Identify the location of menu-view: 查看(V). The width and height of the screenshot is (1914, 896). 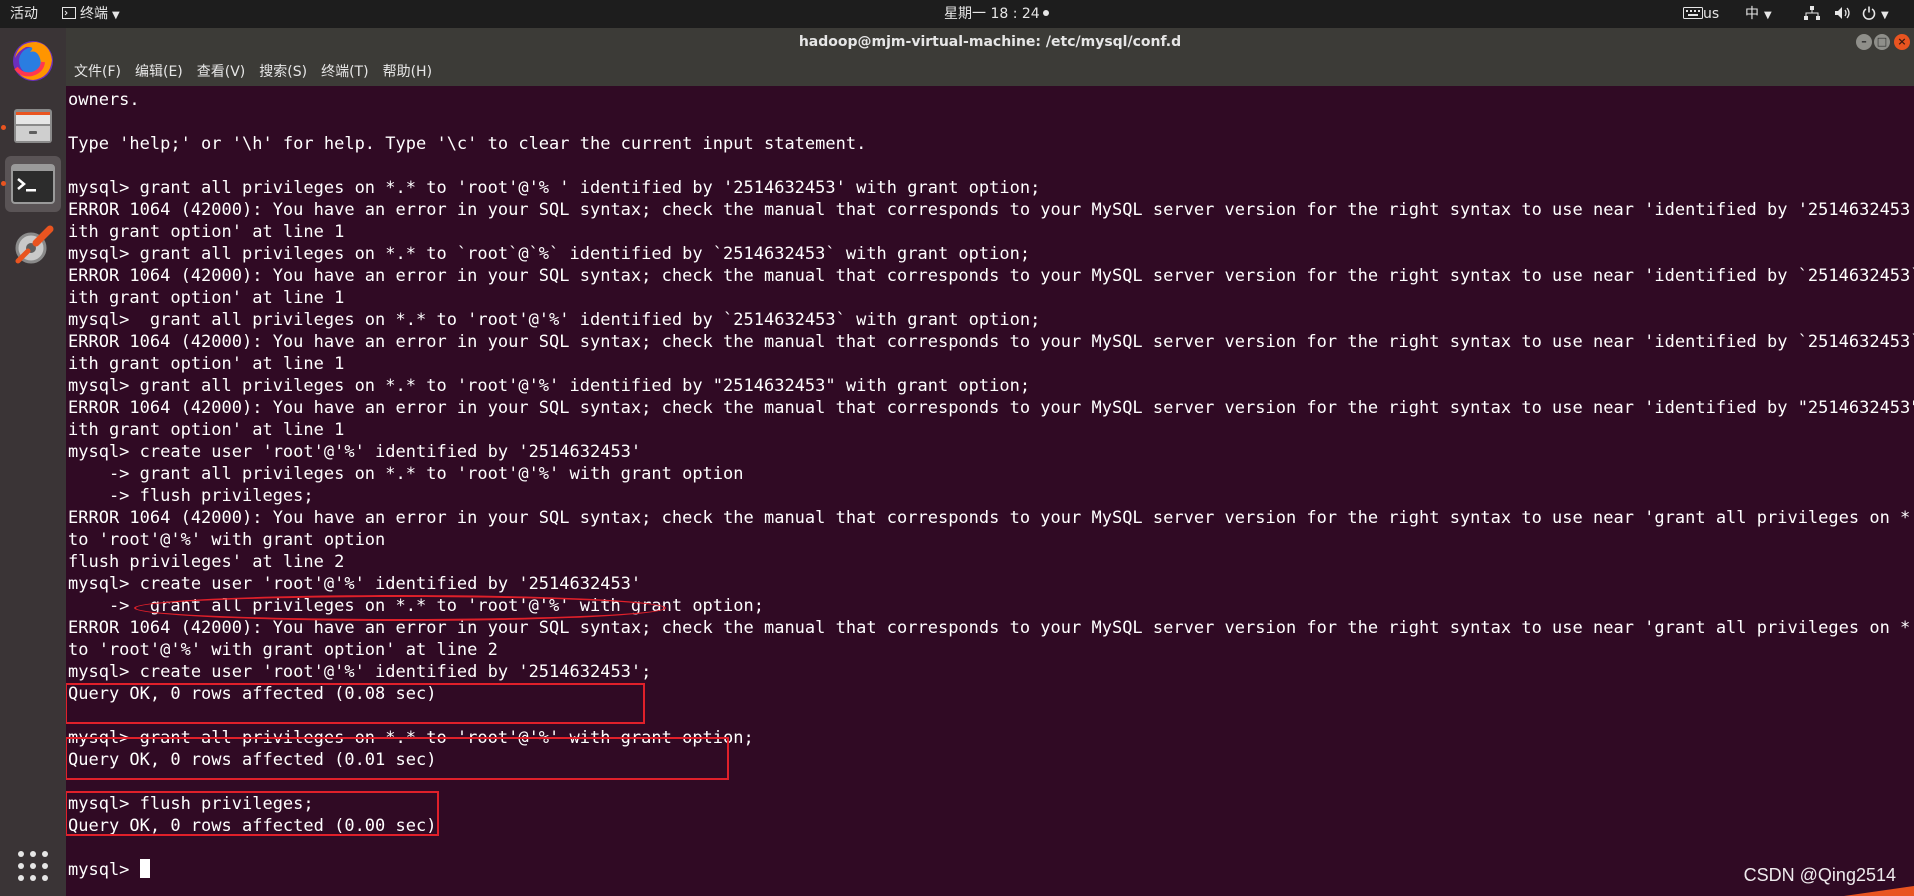
(221, 71).